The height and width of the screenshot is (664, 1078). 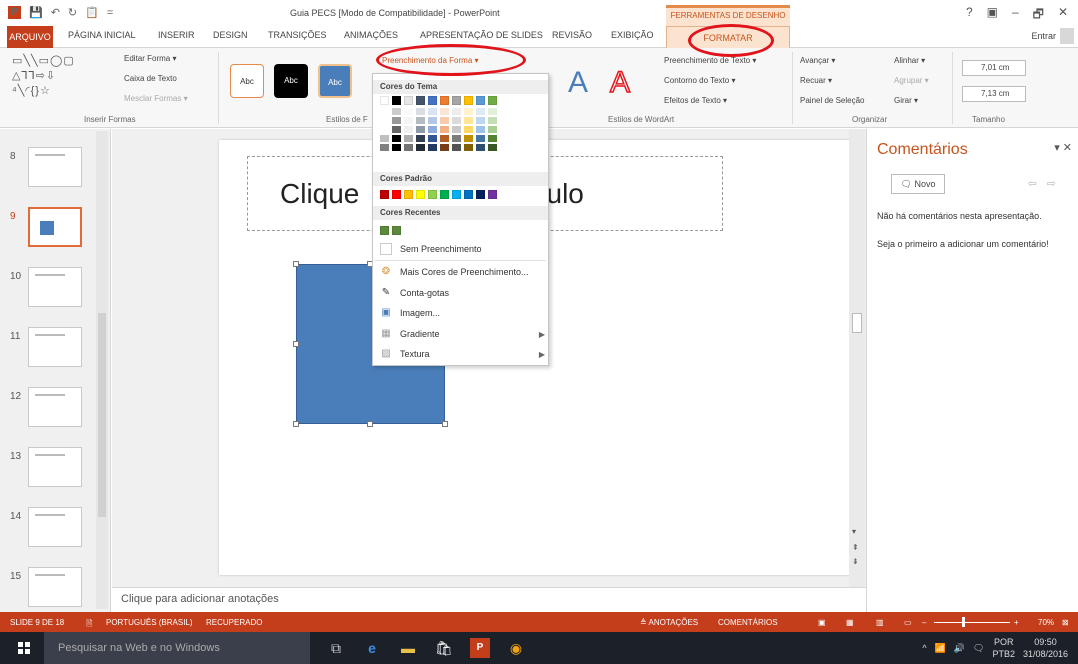 What do you see at coordinates (906, 100) in the screenshot?
I see `rotate-button: Girar ▾` at bounding box center [906, 100].